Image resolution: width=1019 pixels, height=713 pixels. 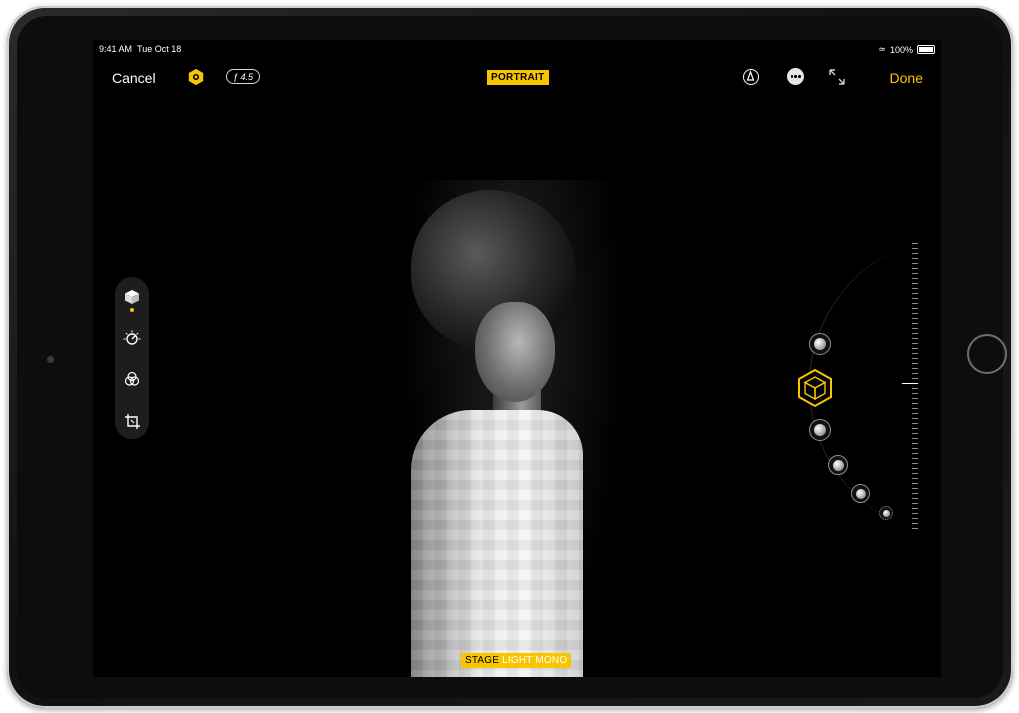 I want to click on tool-filters, so click(x=132, y=379).